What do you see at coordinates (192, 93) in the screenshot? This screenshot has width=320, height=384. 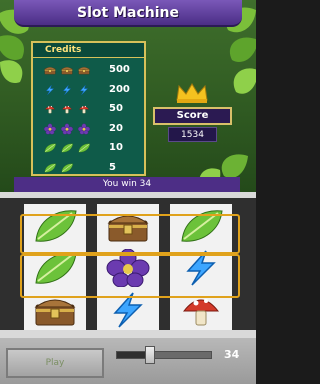 I see `crown-icon` at bounding box center [192, 93].